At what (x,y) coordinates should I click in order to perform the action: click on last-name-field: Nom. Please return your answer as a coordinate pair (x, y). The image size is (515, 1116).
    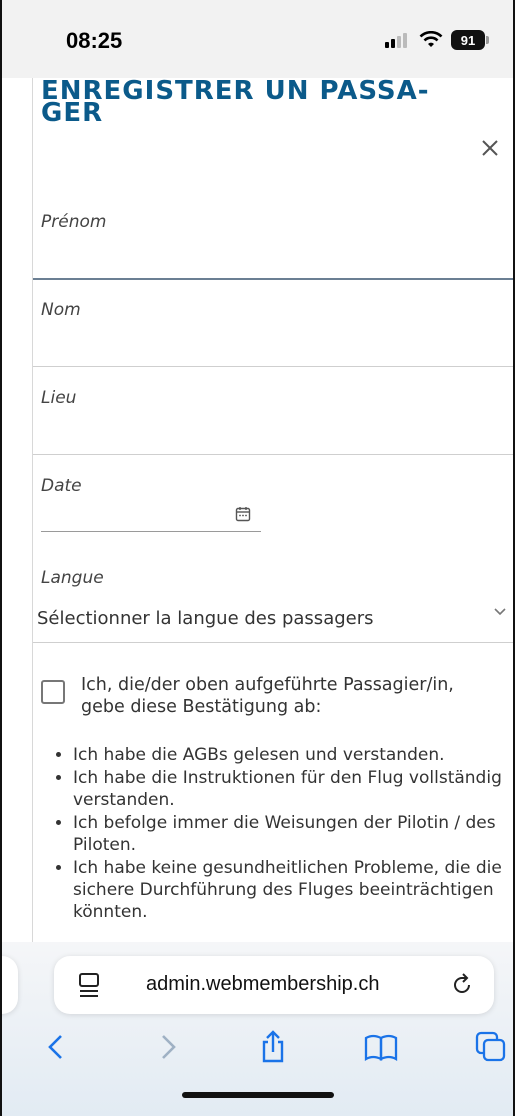
    Looking at the image, I should click on (273, 340).